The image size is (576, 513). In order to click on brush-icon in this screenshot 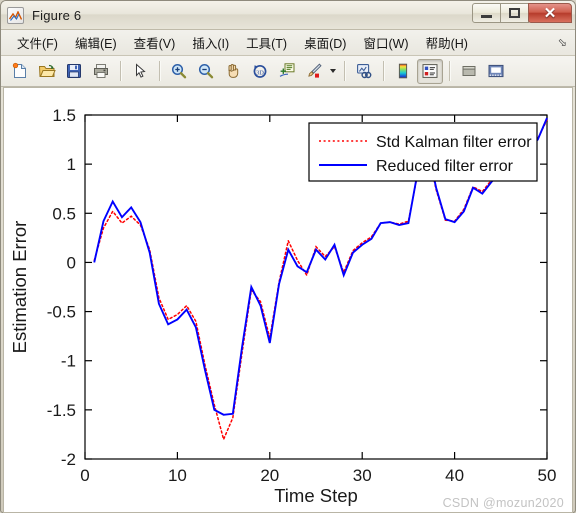, I will do `click(315, 70)`.